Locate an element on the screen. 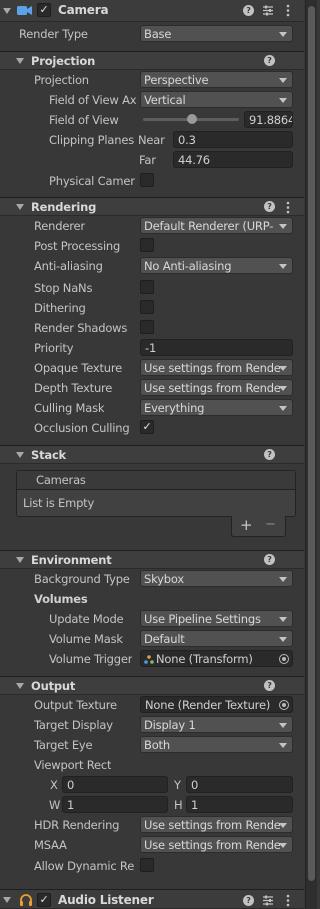  stop-nans-checkbox is located at coordinates (147, 287).